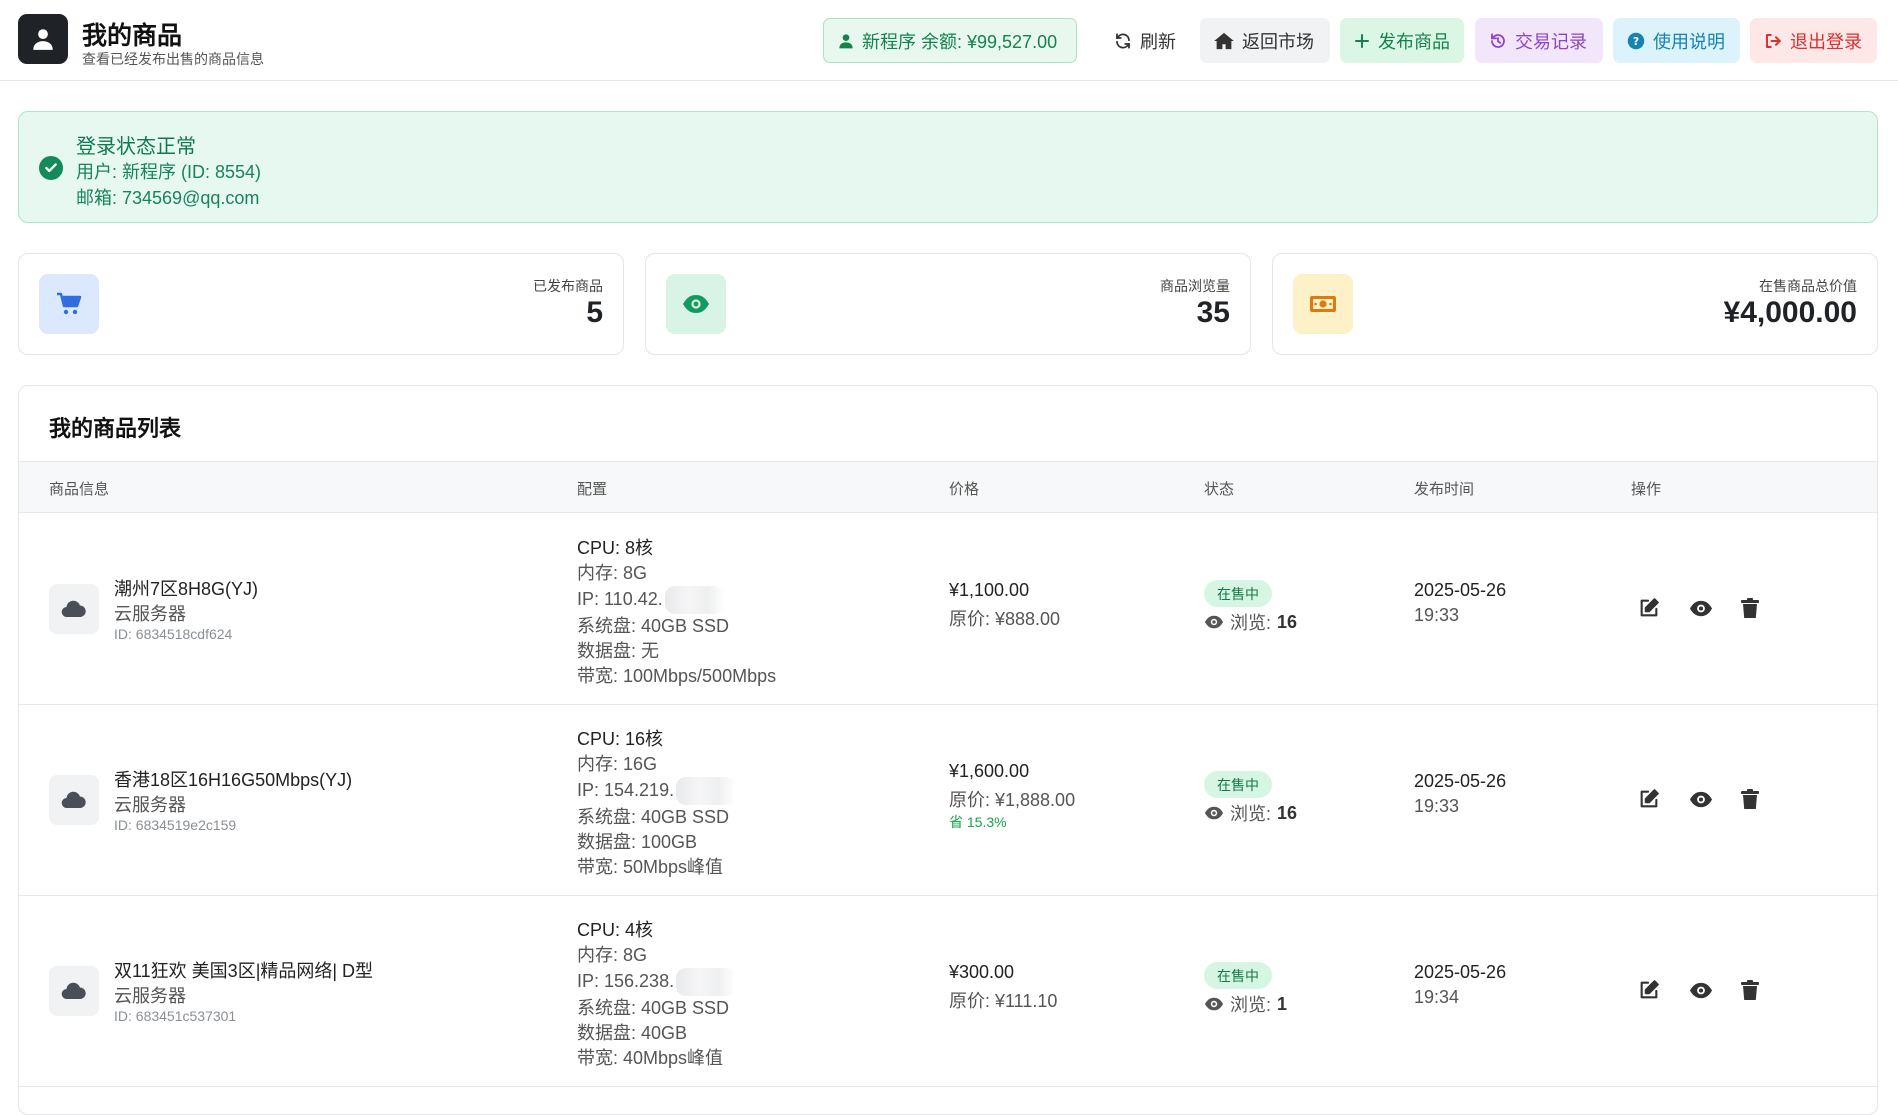 This screenshot has width=1898, height=1115. Describe the element at coordinates (677, 676) in the screenshot. I see `config-bandwidth: 带宽: 100Mbps/500Mbps` at that location.